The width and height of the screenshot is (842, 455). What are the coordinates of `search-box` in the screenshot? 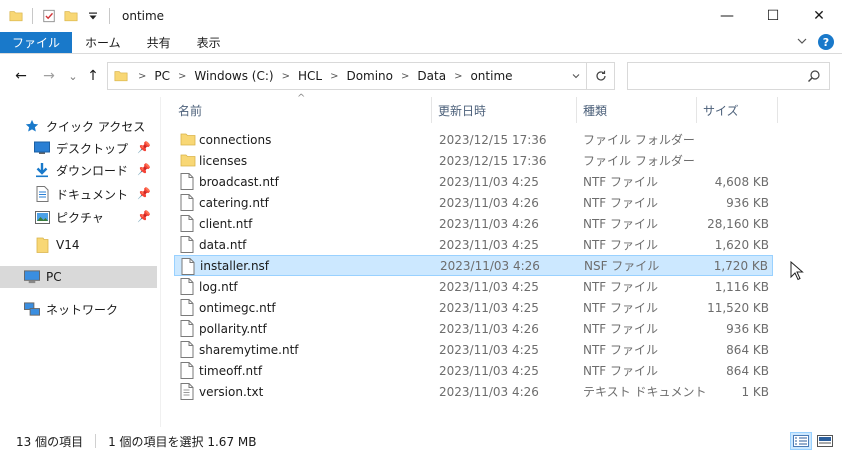 It's located at (728, 76).